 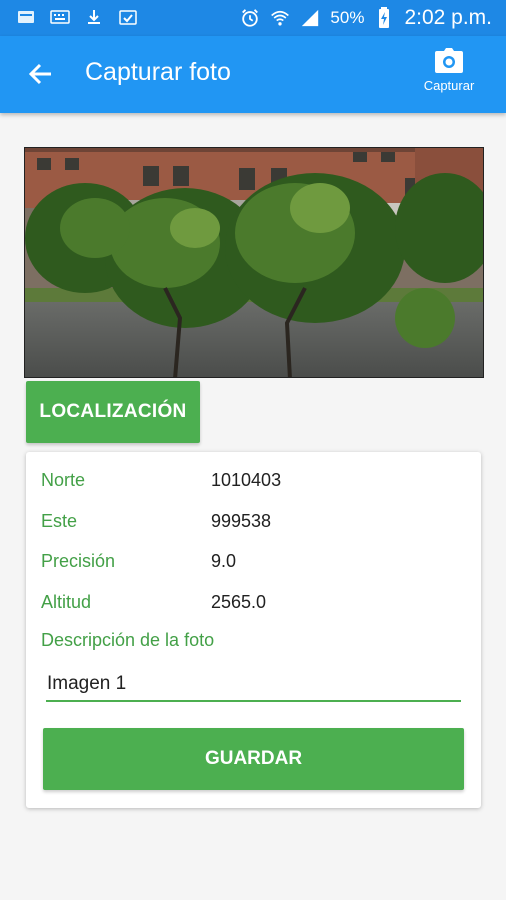 I want to click on field-value: 2565.0, so click(x=239, y=601).